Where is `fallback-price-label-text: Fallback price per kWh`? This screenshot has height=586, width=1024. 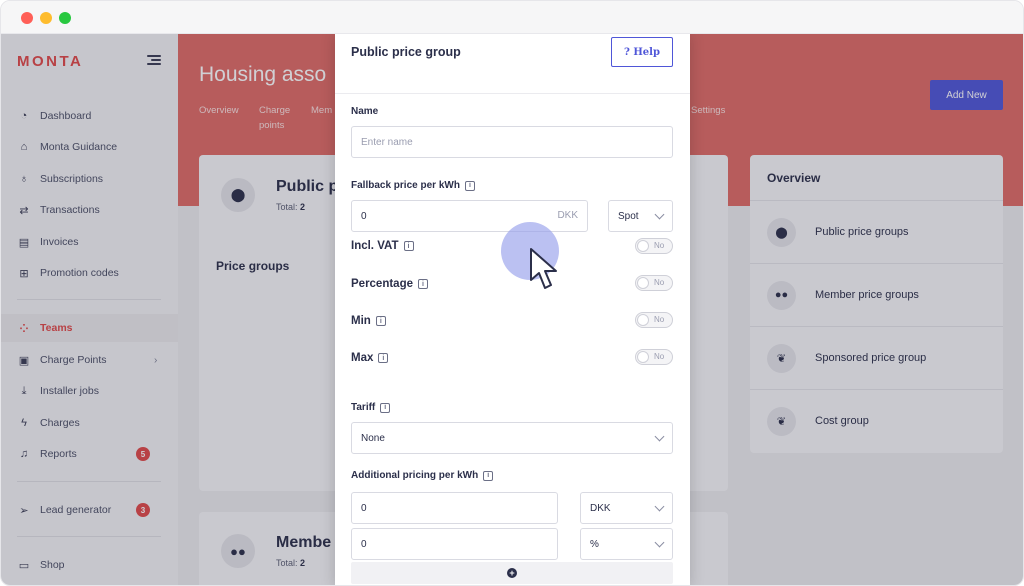 fallback-price-label-text: Fallback price per kWh is located at coordinates (405, 185).